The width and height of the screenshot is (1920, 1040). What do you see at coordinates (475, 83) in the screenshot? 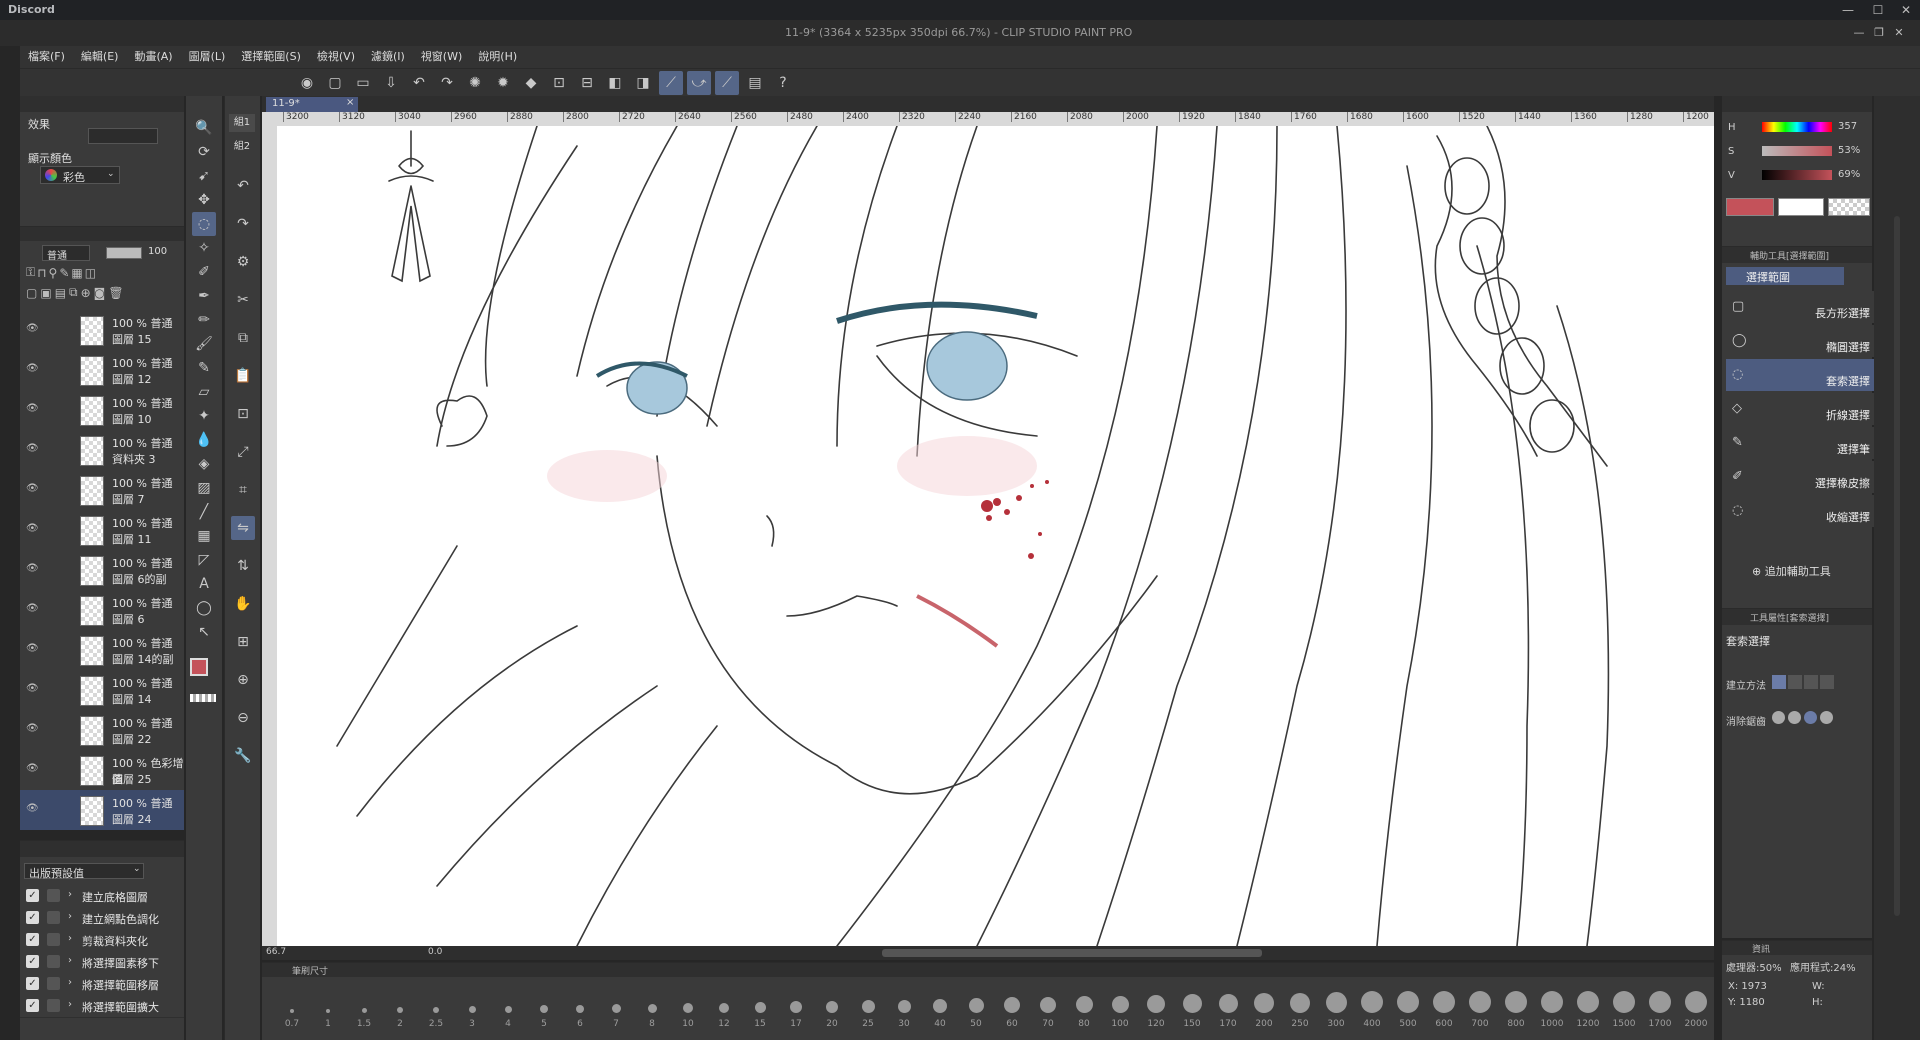
I see `spinner-icon: ✺` at bounding box center [475, 83].